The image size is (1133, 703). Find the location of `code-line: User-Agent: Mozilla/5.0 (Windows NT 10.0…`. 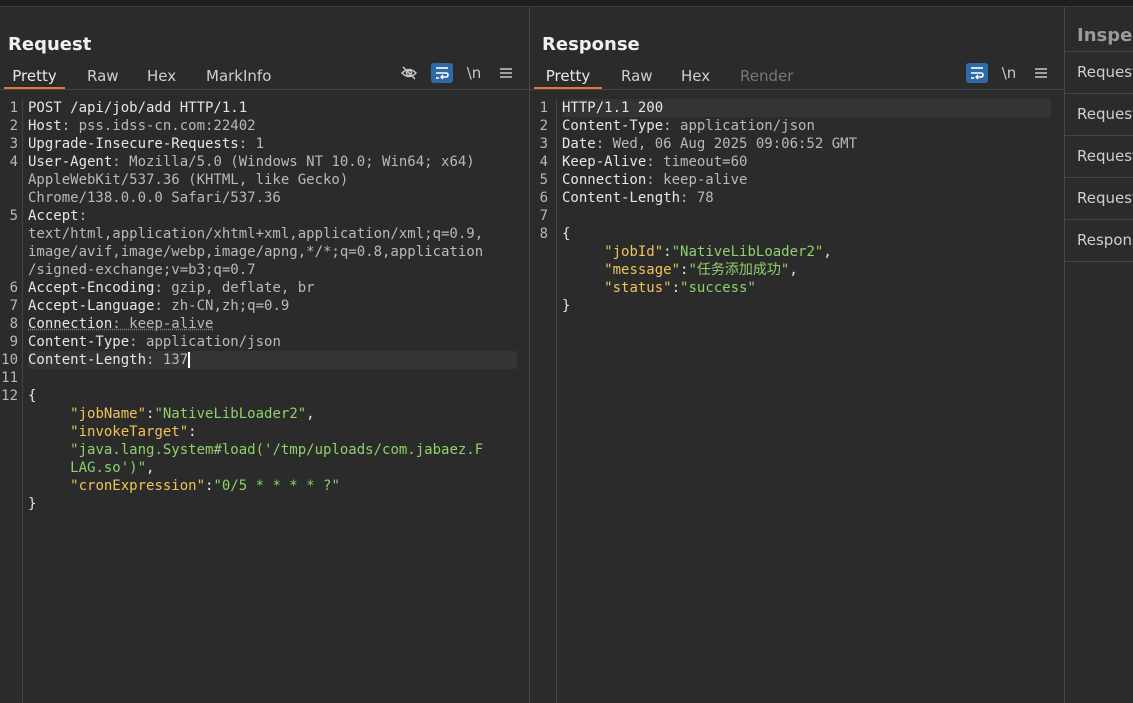

code-line: User-Agent: Mozilla/5.0 (Windows NT 10.0… is located at coordinates (251, 162).